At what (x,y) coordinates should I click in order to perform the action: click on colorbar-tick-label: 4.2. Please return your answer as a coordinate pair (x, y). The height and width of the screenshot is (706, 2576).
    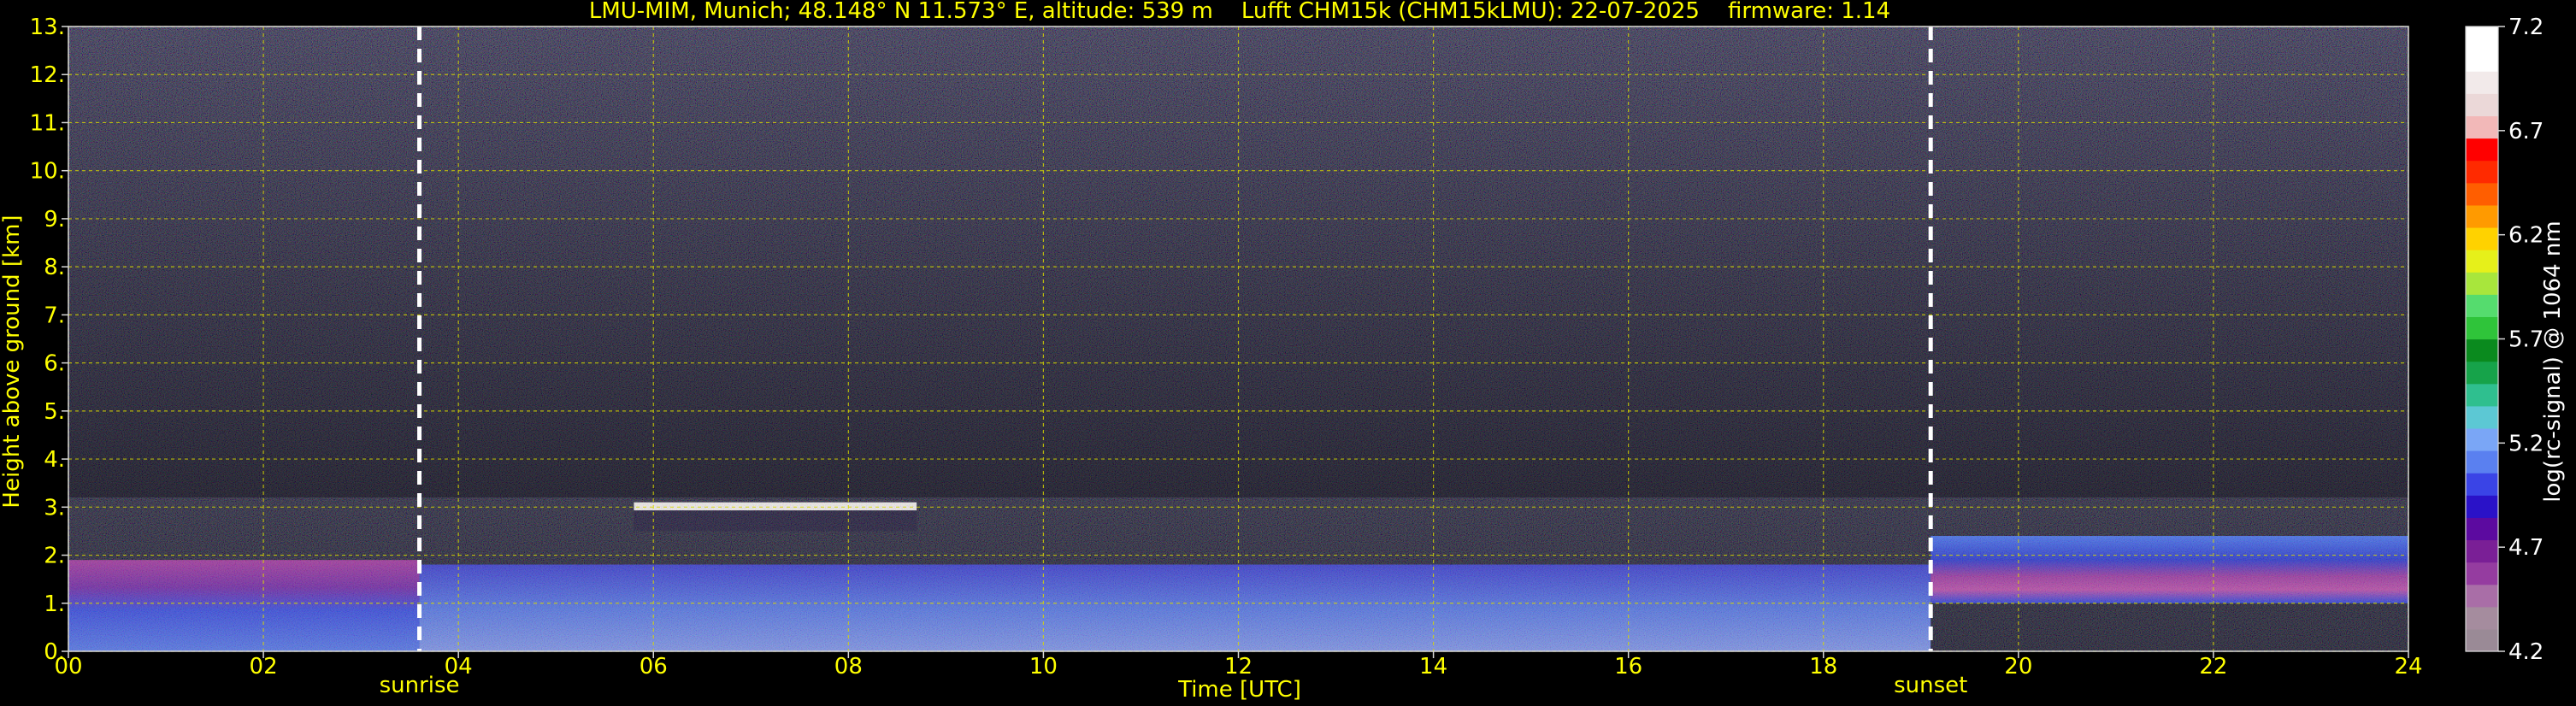
    Looking at the image, I should click on (2526, 652).